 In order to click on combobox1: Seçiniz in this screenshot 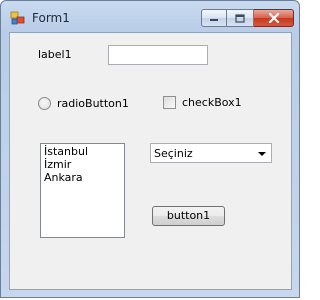, I will do `click(211, 153)`.